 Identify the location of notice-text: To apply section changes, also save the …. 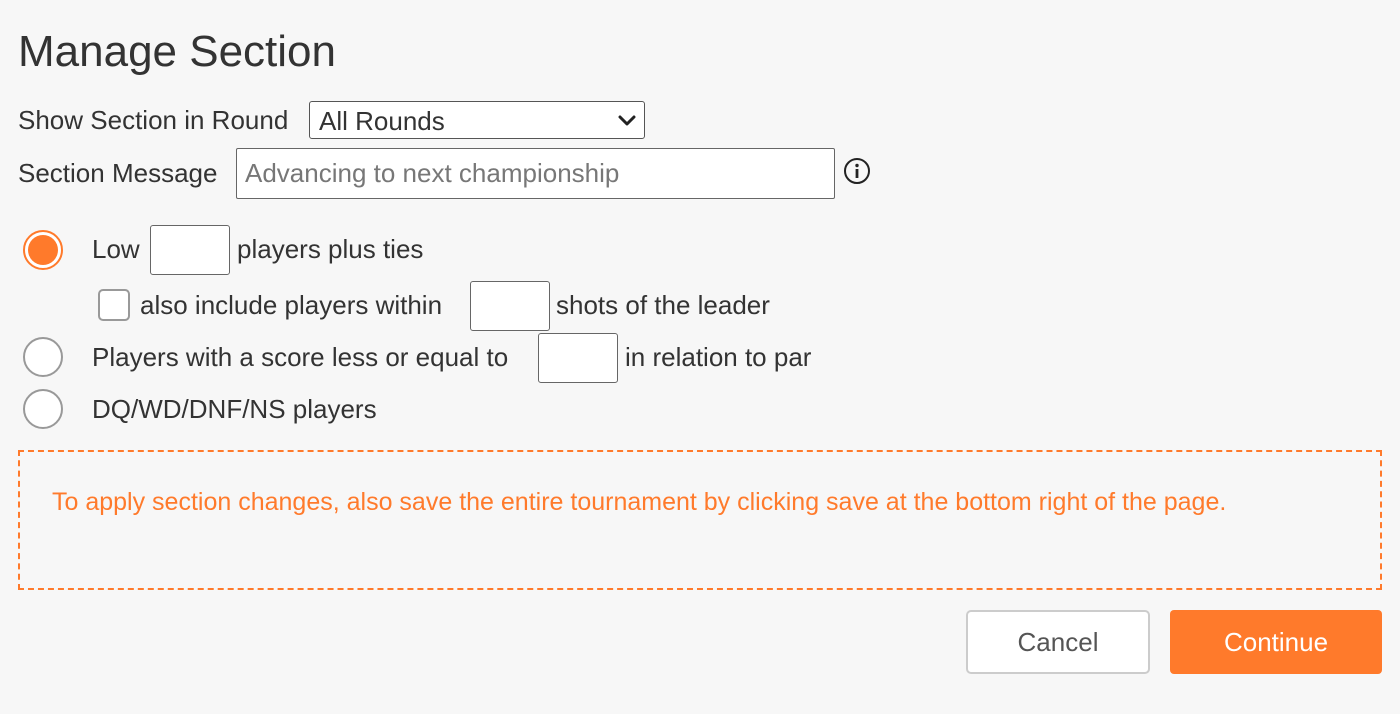
(639, 502).